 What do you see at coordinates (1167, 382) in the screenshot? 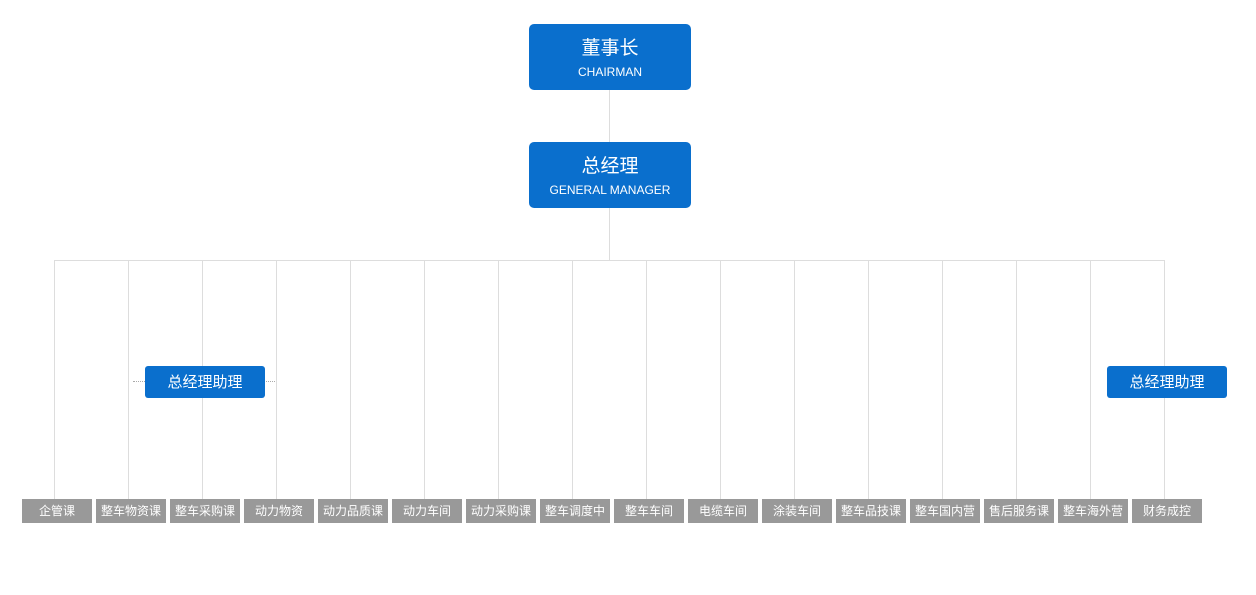
I see `assistant-box-right: 总经理助理` at bounding box center [1167, 382].